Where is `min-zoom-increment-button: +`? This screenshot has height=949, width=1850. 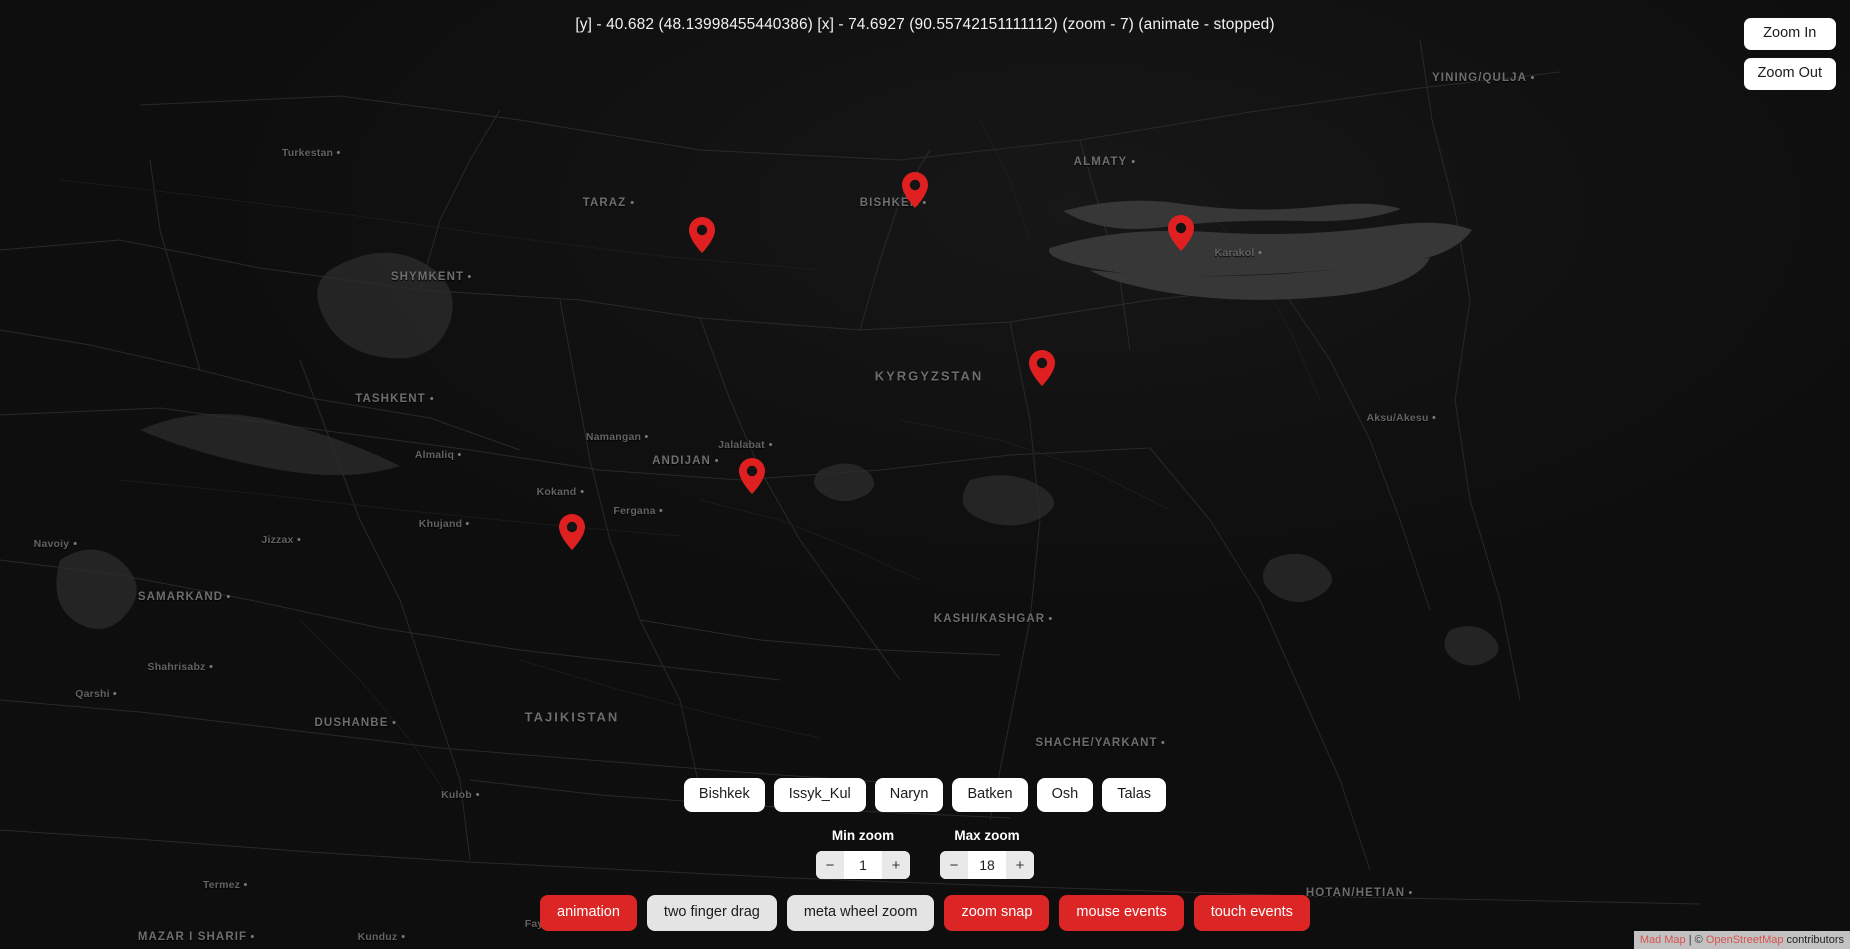 min-zoom-increment-button: + is located at coordinates (896, 865).